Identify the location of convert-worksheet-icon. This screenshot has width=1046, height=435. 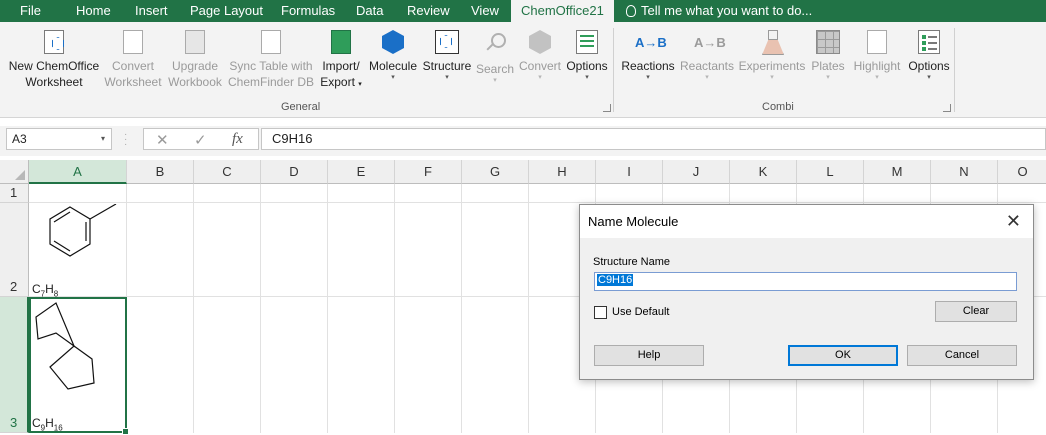
(133, 43).